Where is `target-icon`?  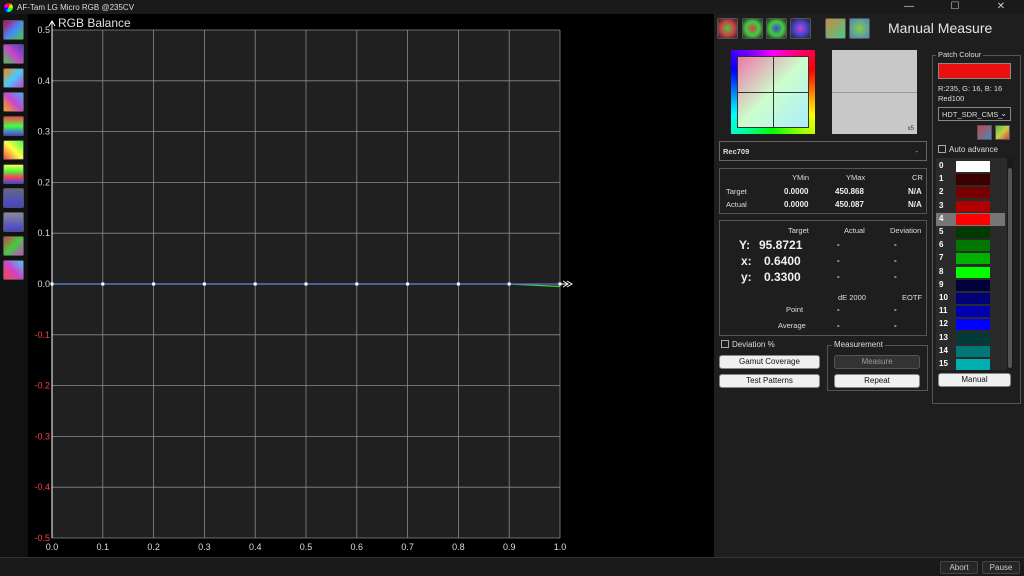 target-icon is located at coordinates (859, 28).